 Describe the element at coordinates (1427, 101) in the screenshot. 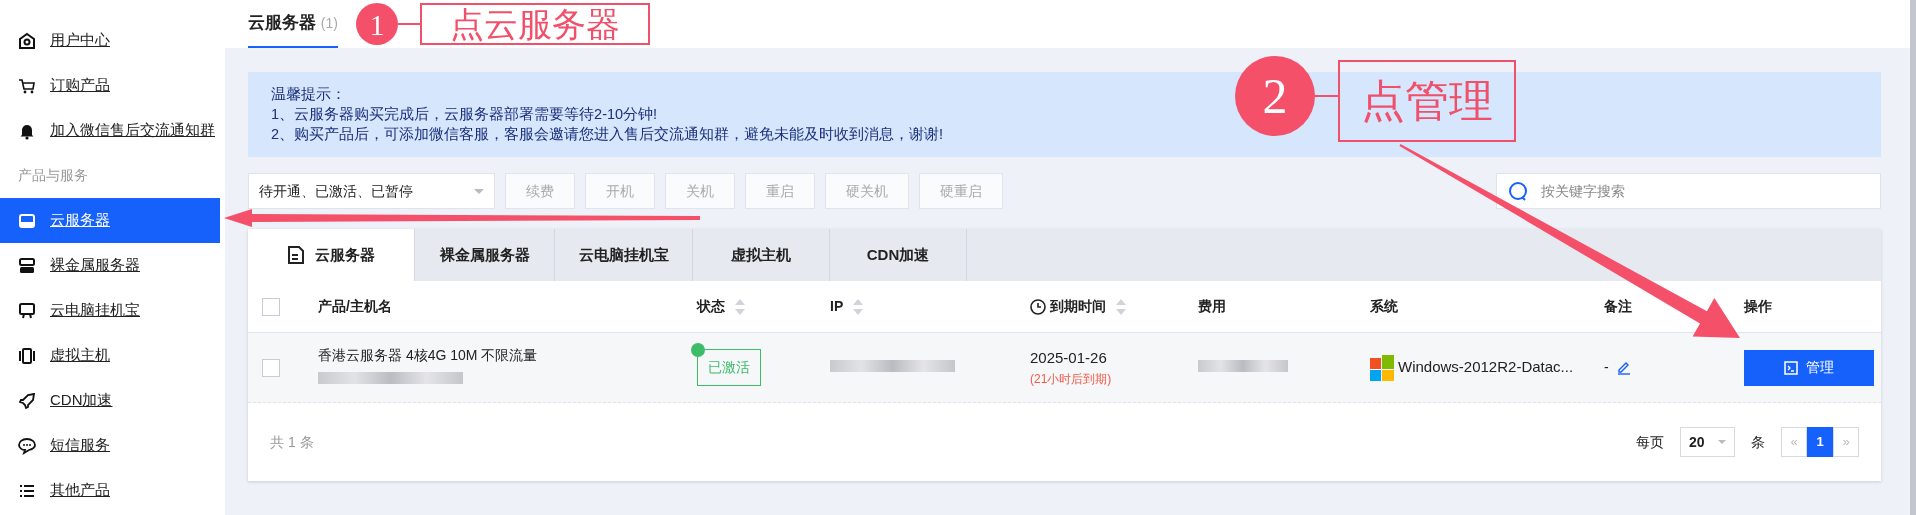

I see `callout-label: 点管理` at that location.